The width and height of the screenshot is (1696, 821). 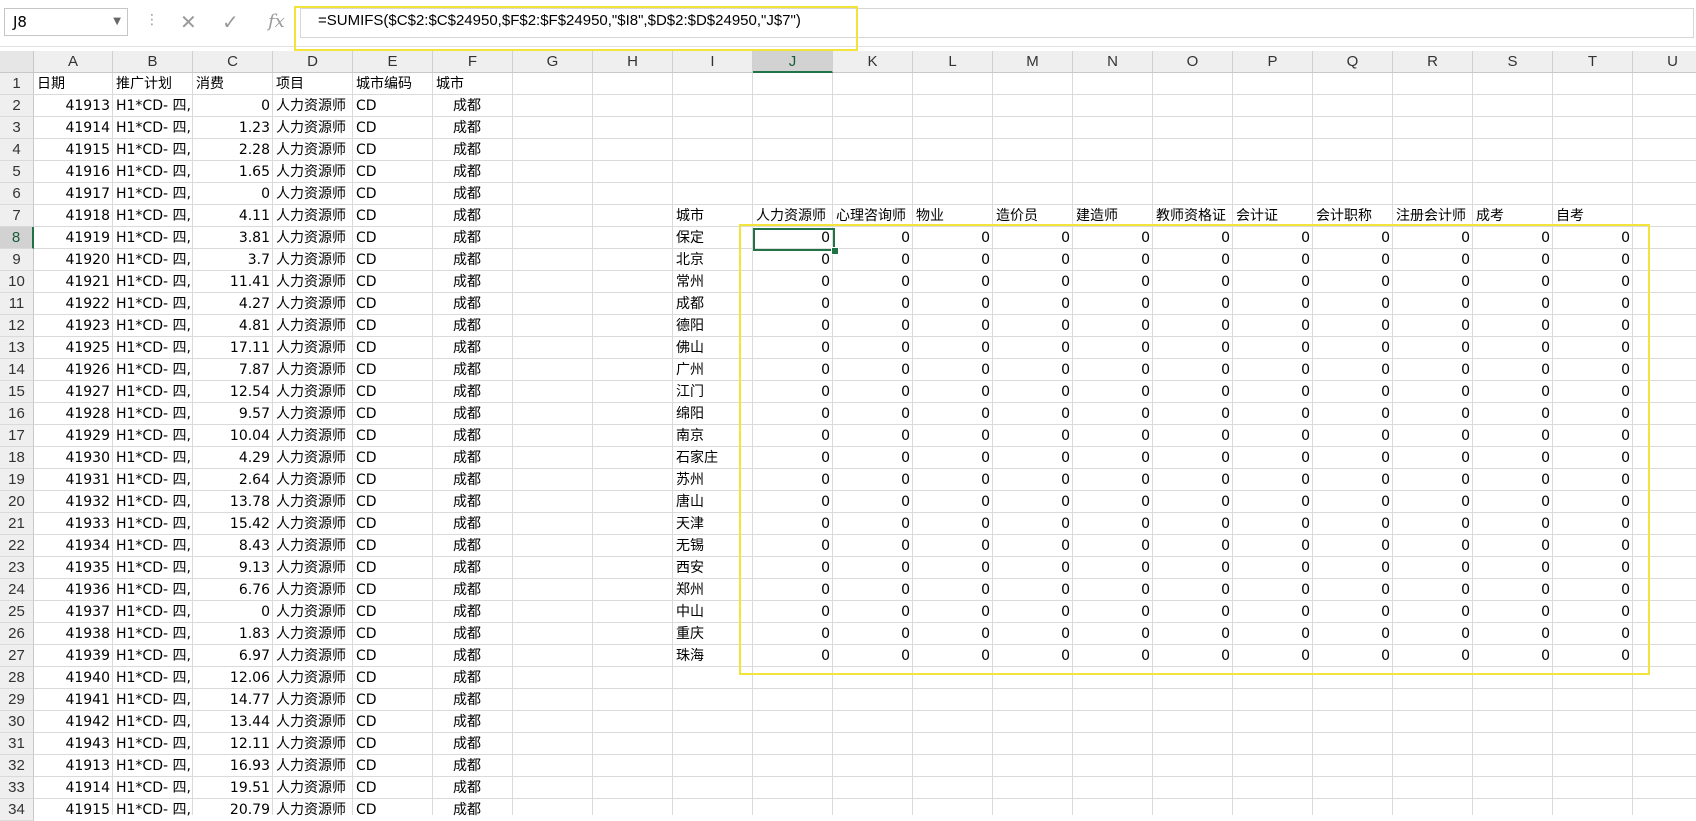 What do you see at coordinates (713, 62) in the screenshot?
I see `column-header-i: I` at bounding box center [713, 62].